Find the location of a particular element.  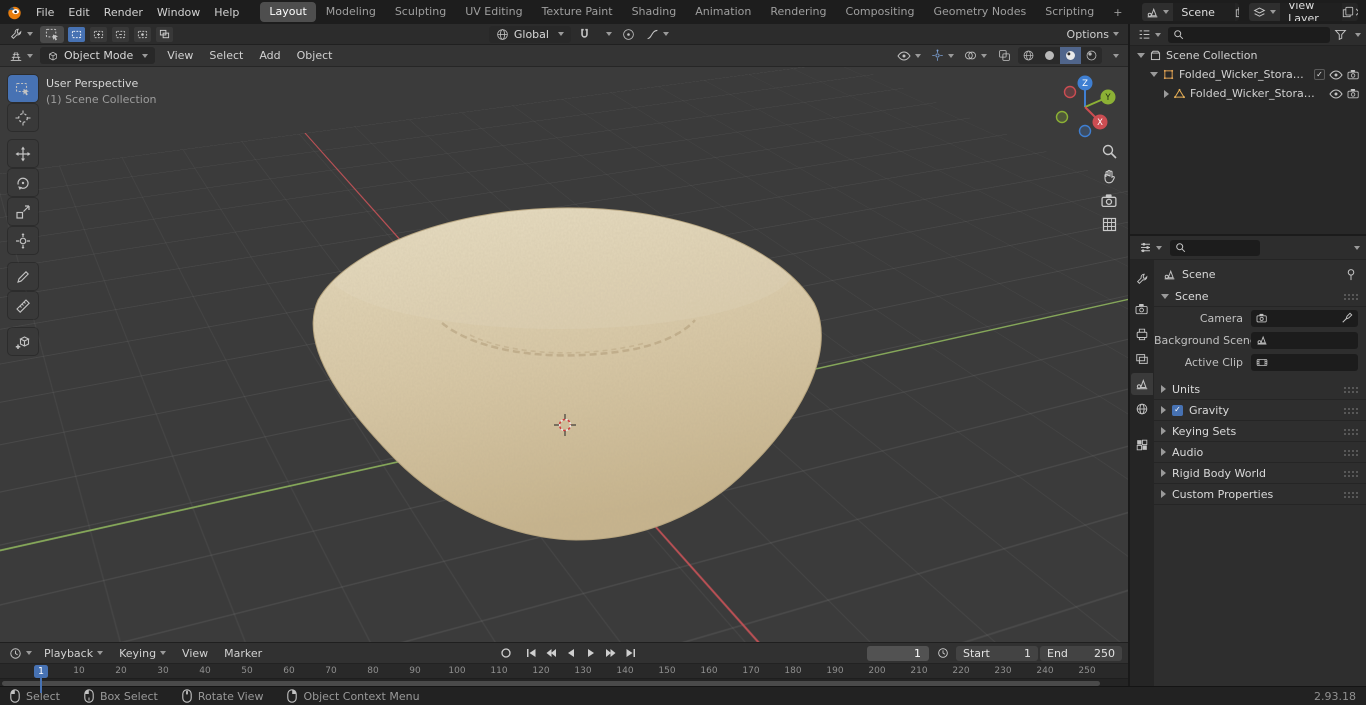

new-scene-button is located at coordinates (1237, 12).